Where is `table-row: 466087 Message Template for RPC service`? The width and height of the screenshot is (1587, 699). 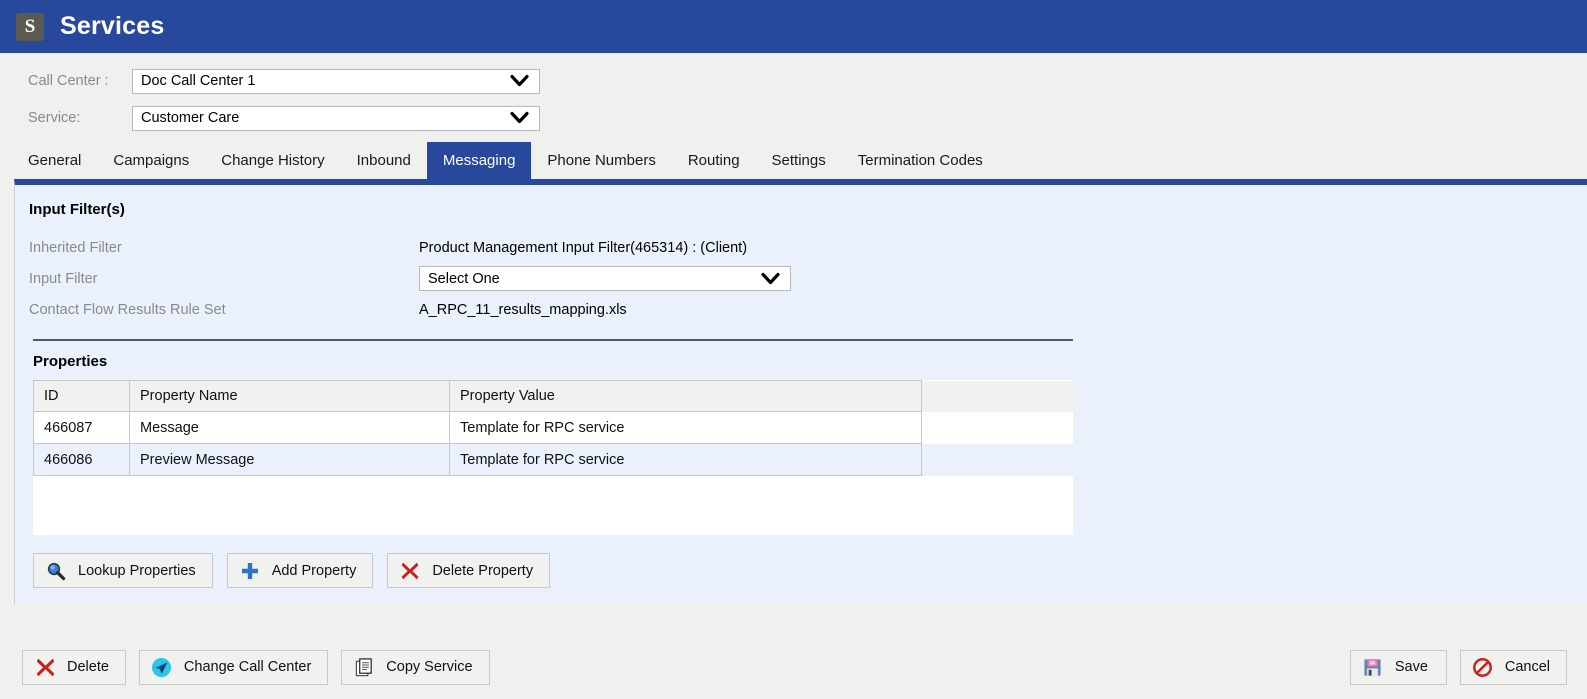 table-row: 466087 Message Template for RPC service is located at coordinates (553, 427).